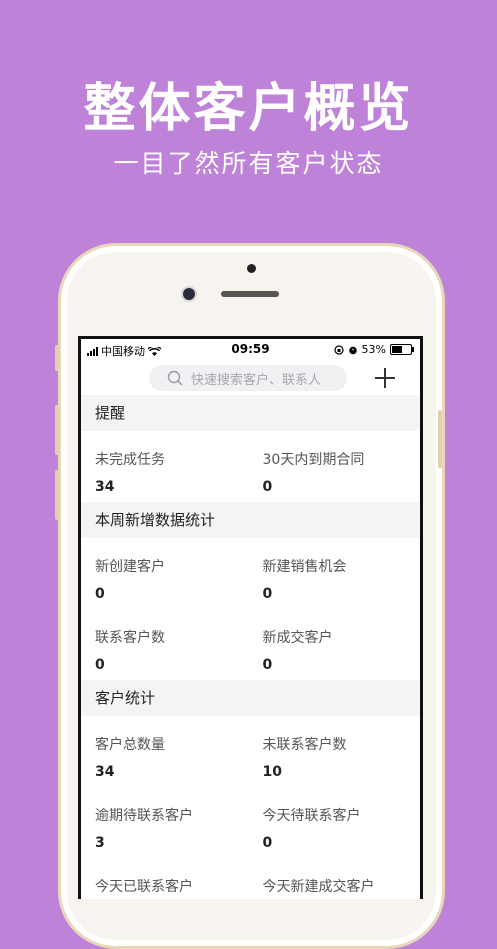 Image resolution: width=497 pixels, height=949 pixels. What do you see at coordinates (100, 843) in the screenshot?
I see `stat-value: 3` at bounding box center [100, 843].